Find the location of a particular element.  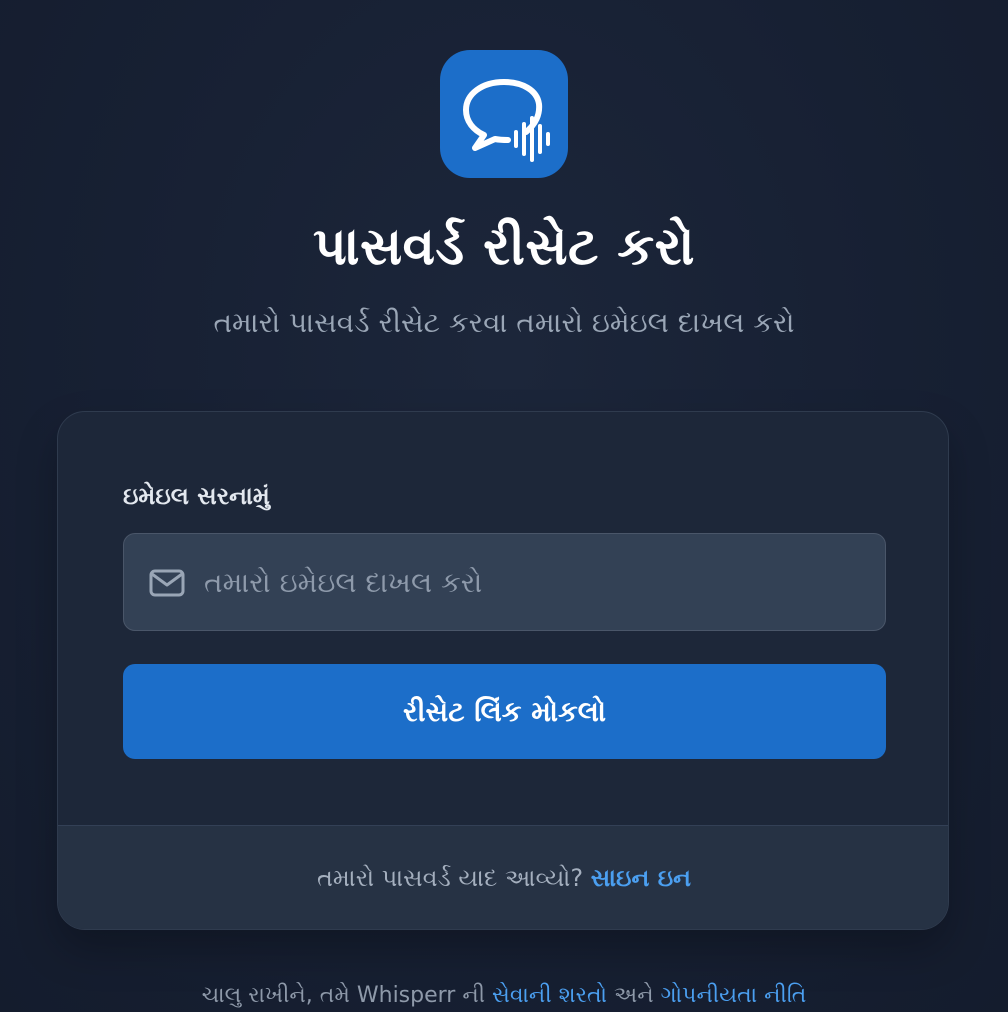

email-field-wrapper is located at coordinates (504, 582).